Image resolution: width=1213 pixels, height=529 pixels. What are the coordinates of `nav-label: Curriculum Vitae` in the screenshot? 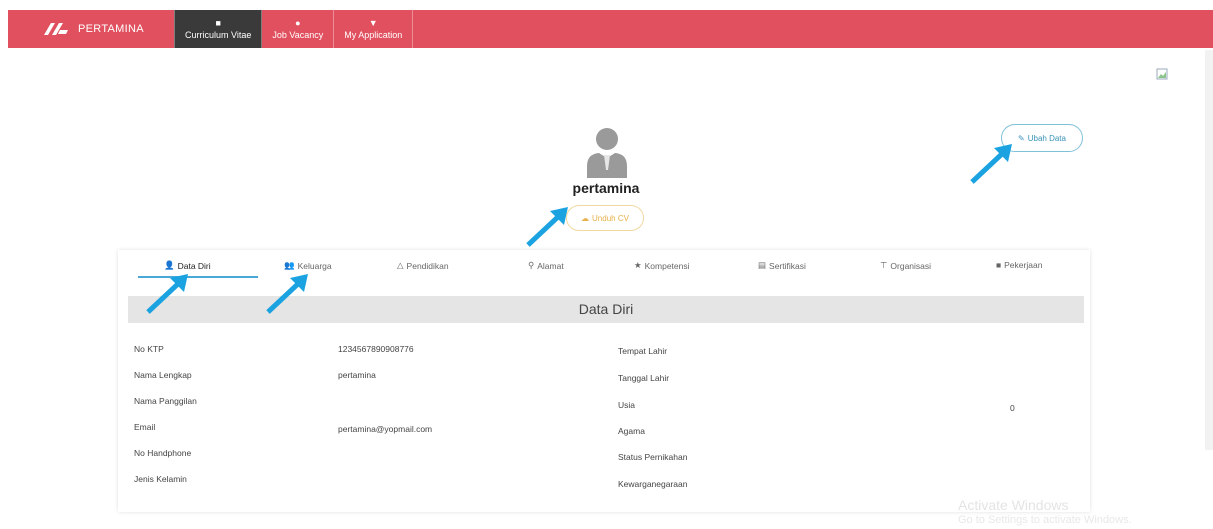 It's located at (218, 35).